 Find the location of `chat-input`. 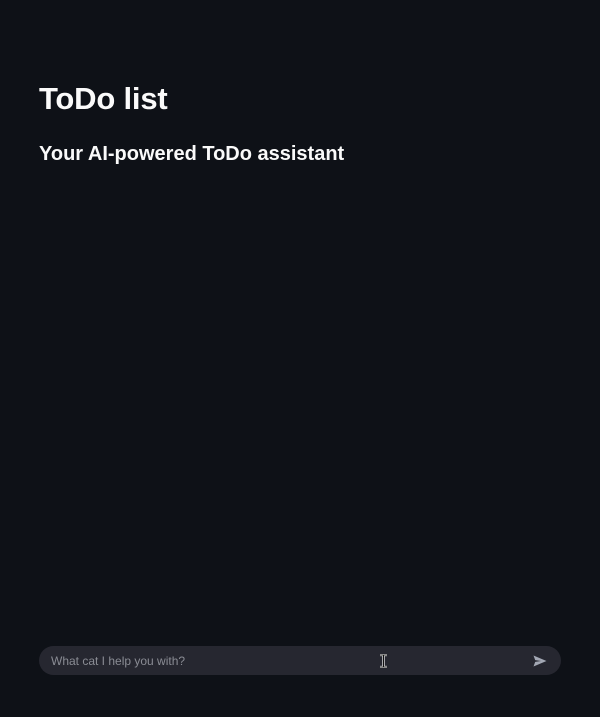

chat-input is located at coordinates (281, 660).